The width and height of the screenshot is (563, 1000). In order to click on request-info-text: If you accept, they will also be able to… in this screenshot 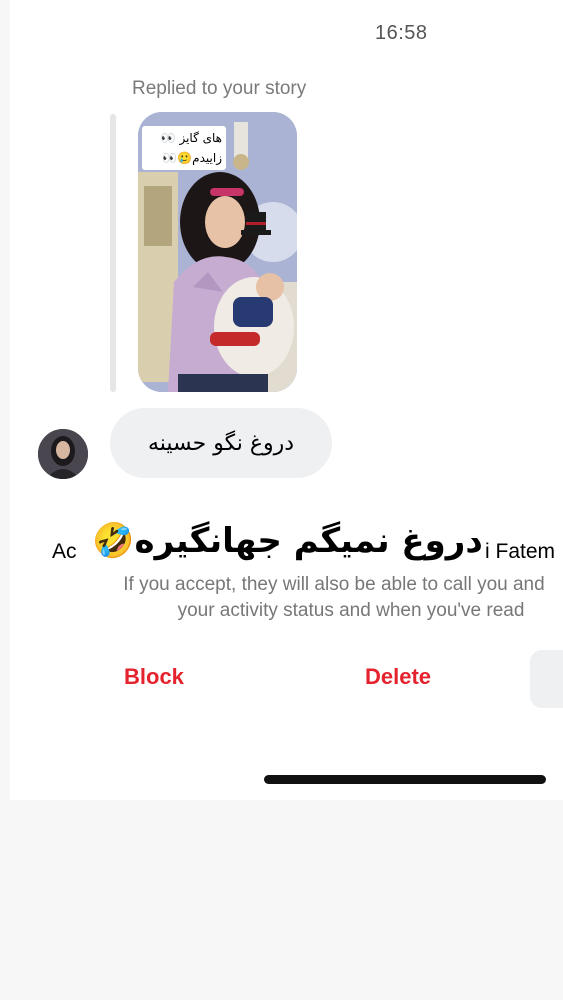, I will do `click(313, 598)`.